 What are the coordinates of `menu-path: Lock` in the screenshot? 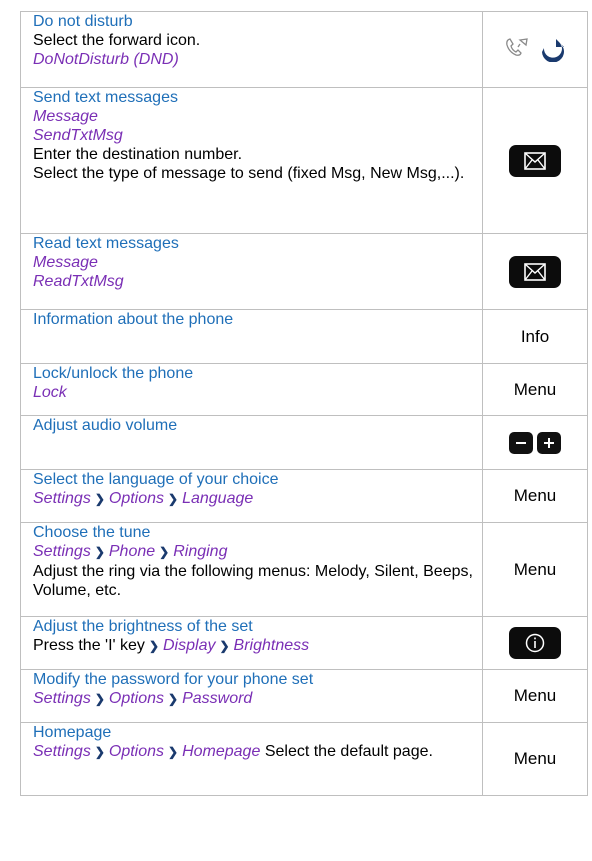 It's located at (50, 392).